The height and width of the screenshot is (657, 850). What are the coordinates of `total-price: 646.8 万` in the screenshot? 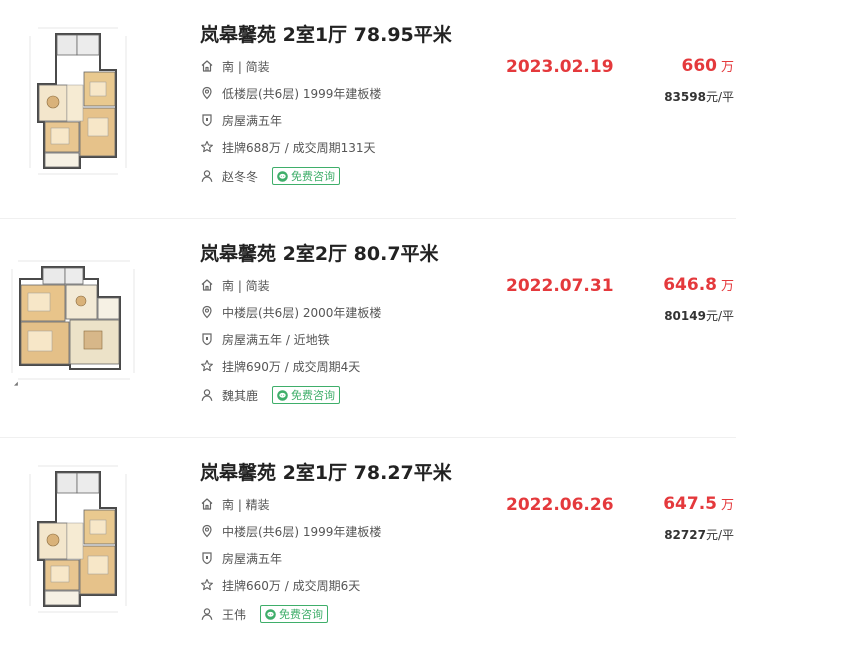 It's located at (698, 285).